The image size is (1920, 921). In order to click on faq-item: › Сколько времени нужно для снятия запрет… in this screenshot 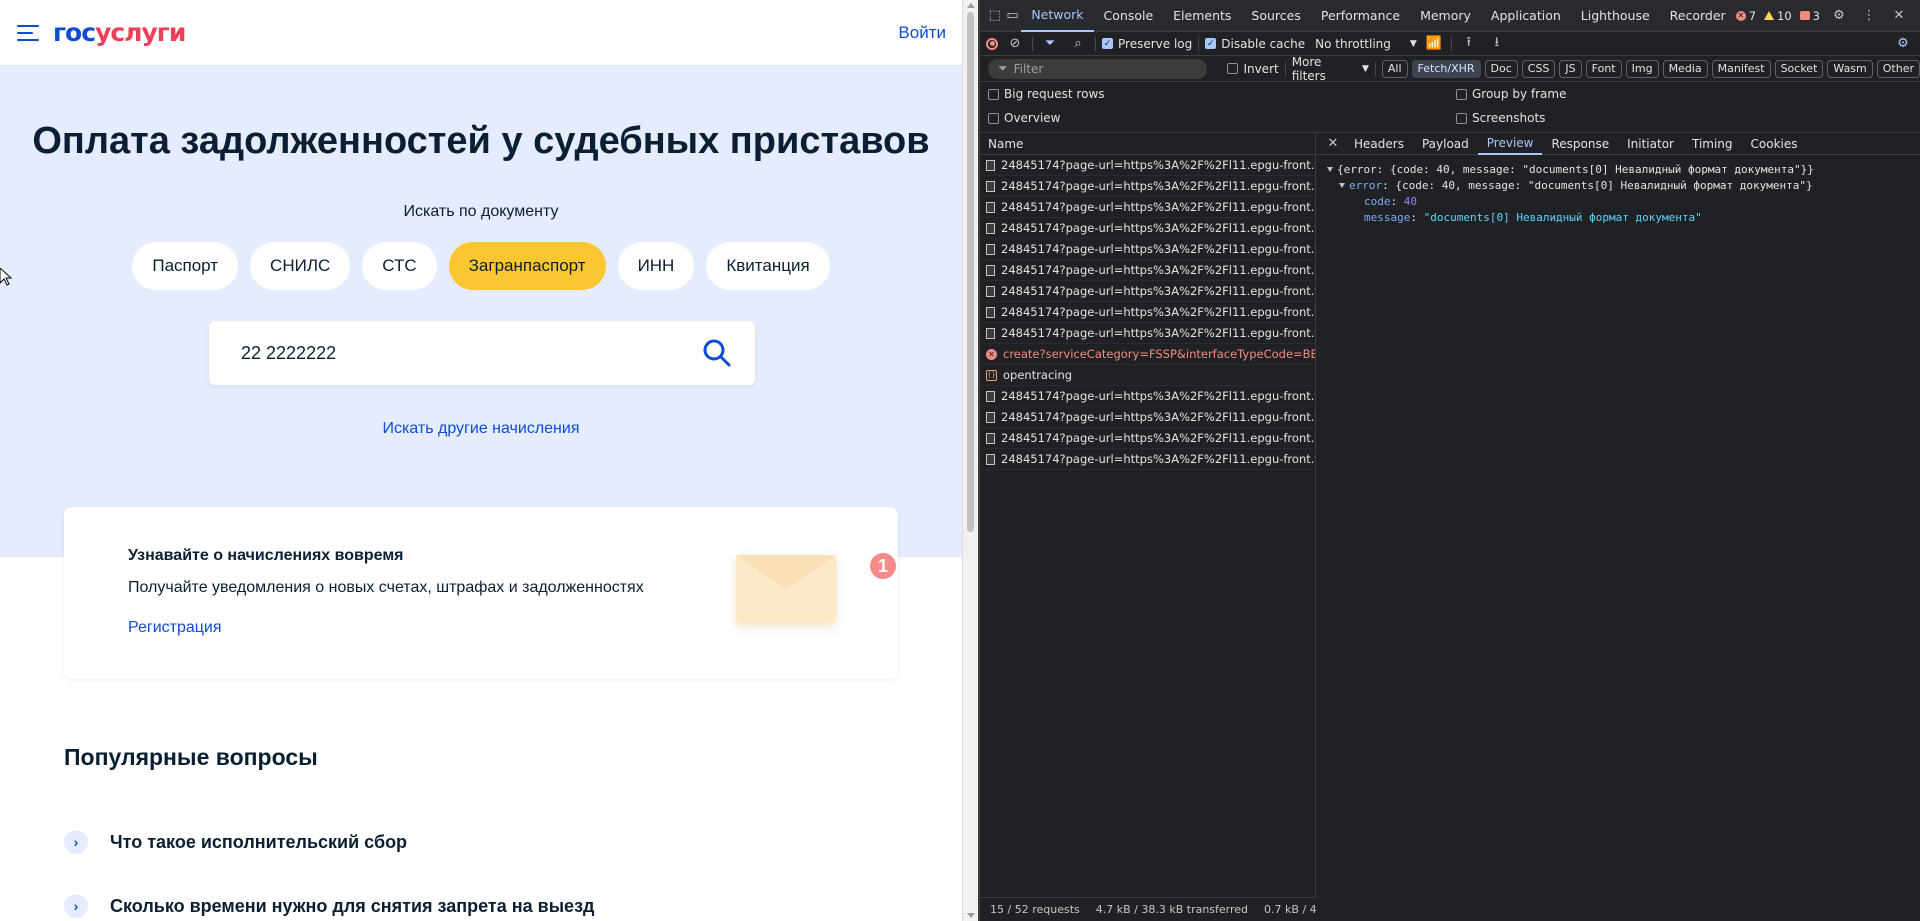, I will do `click(329, 906)`.